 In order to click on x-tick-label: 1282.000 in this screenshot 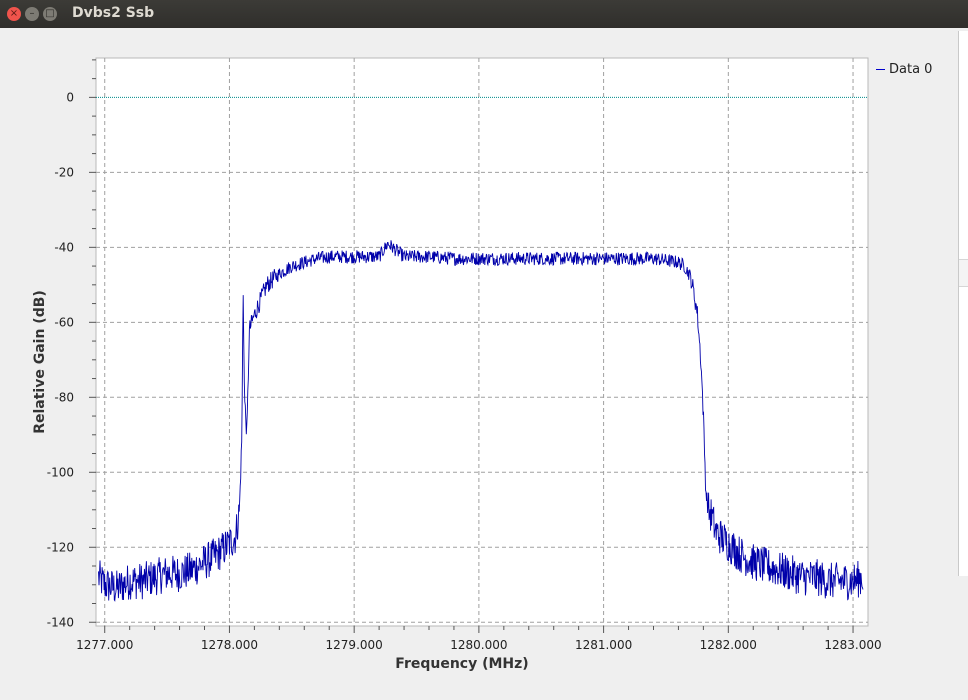, I will do `click(728, 645)`.